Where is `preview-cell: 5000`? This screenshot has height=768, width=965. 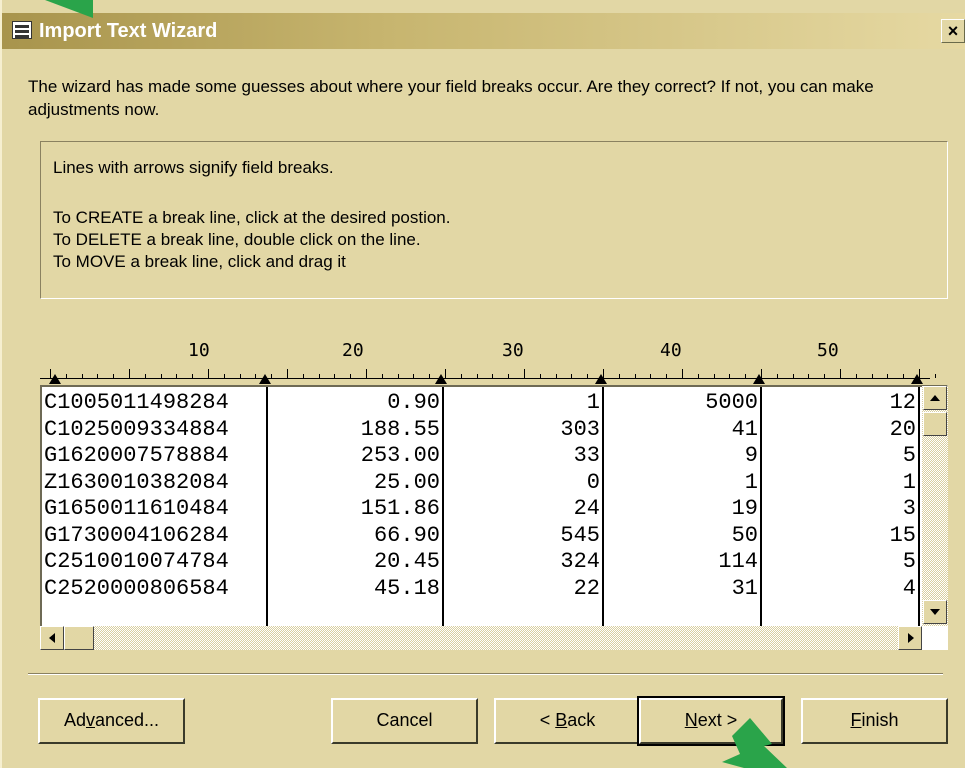 preview-cell: 5000 is located at coordinates (731, 402).